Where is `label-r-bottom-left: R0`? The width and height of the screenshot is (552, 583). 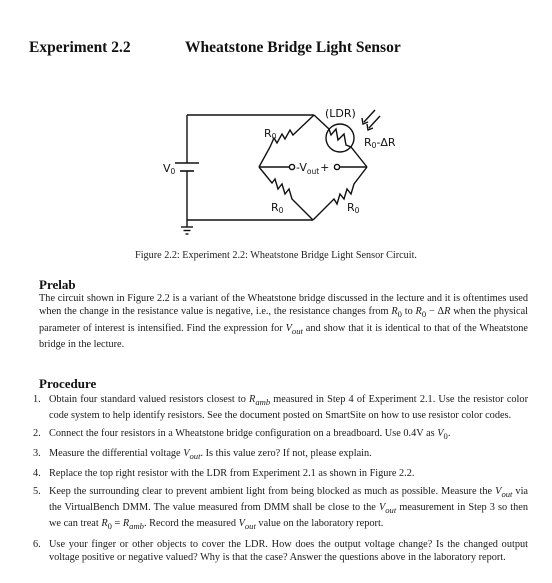
label-r-bottom-left: R0 is located at coordinates (277, 208).